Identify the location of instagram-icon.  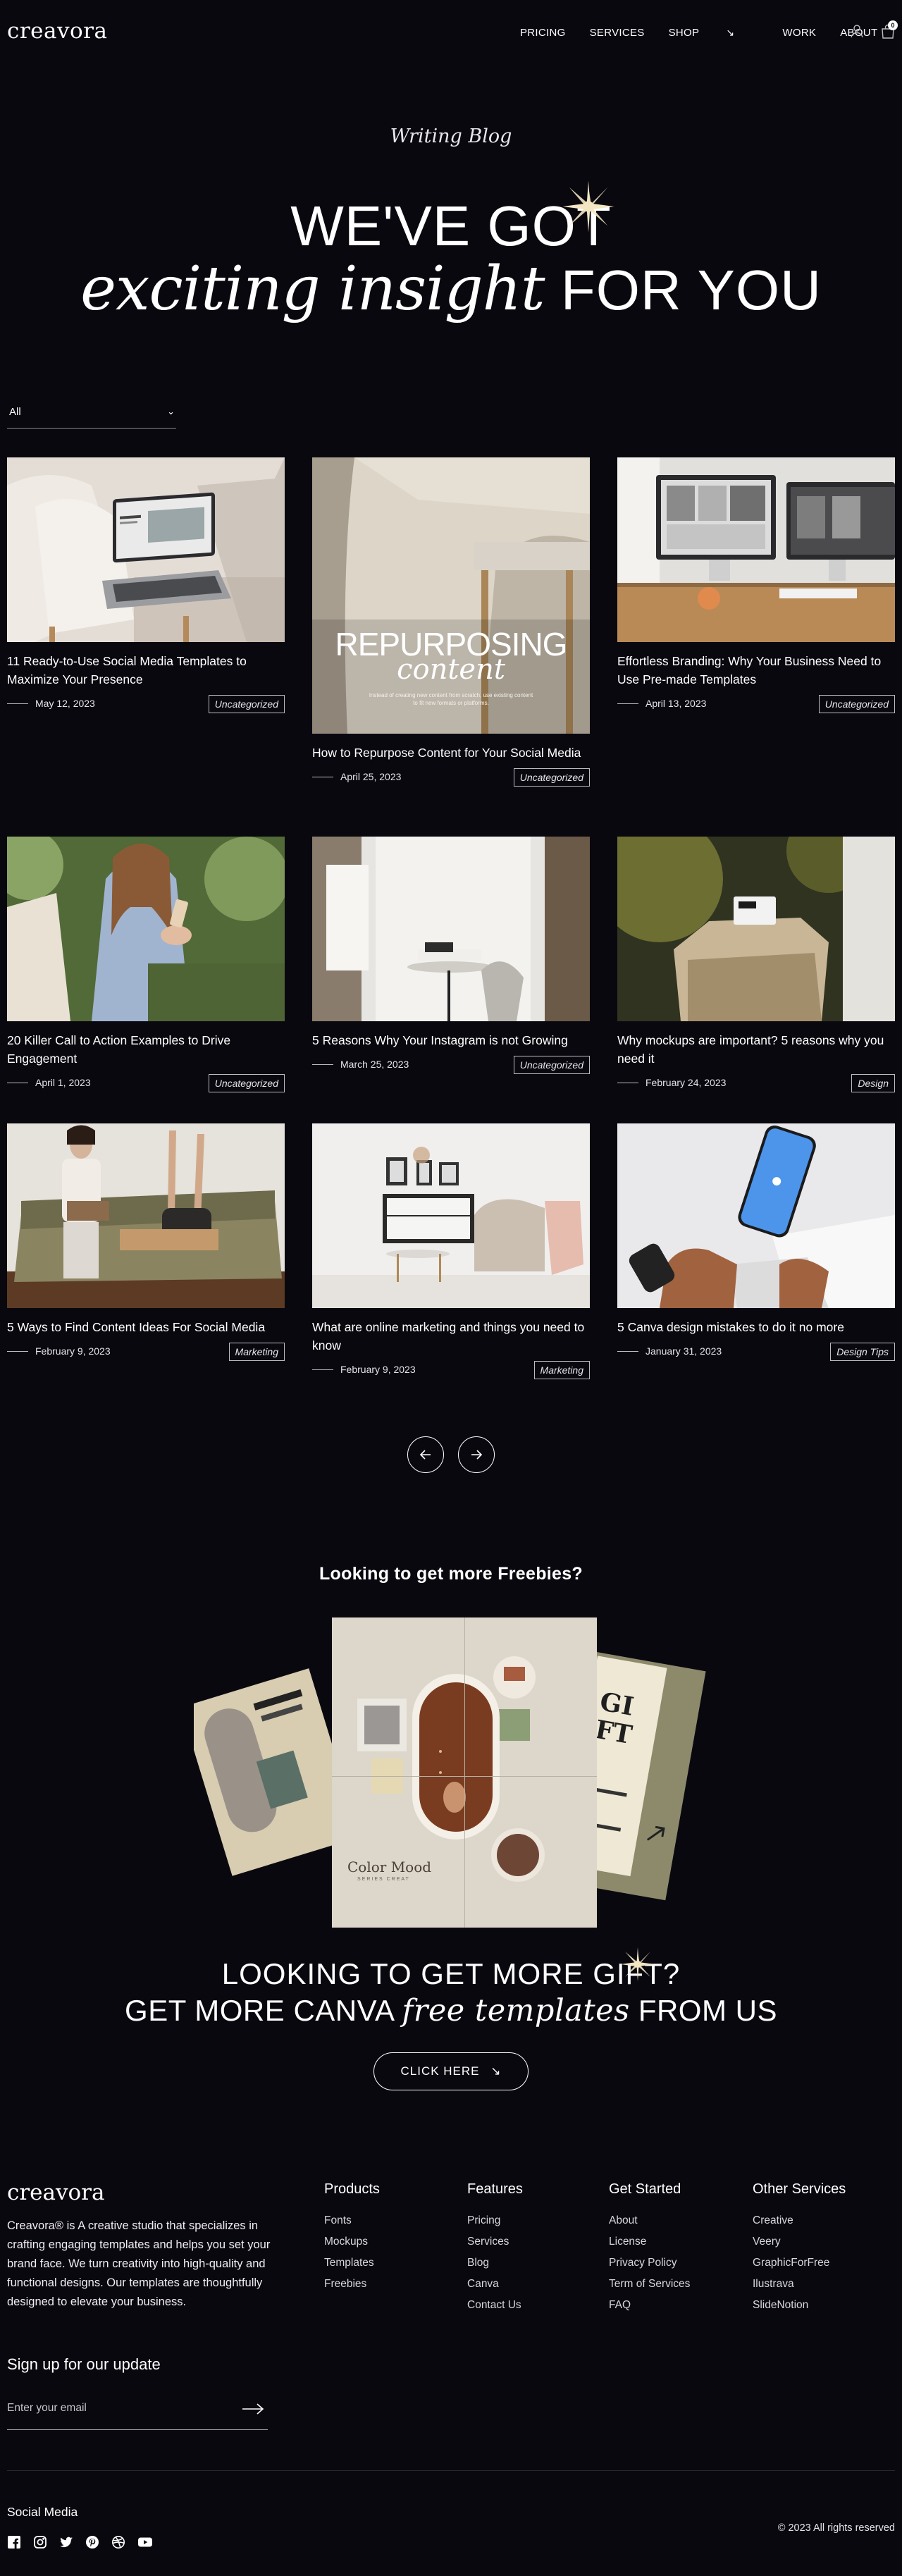
(40, 2542).